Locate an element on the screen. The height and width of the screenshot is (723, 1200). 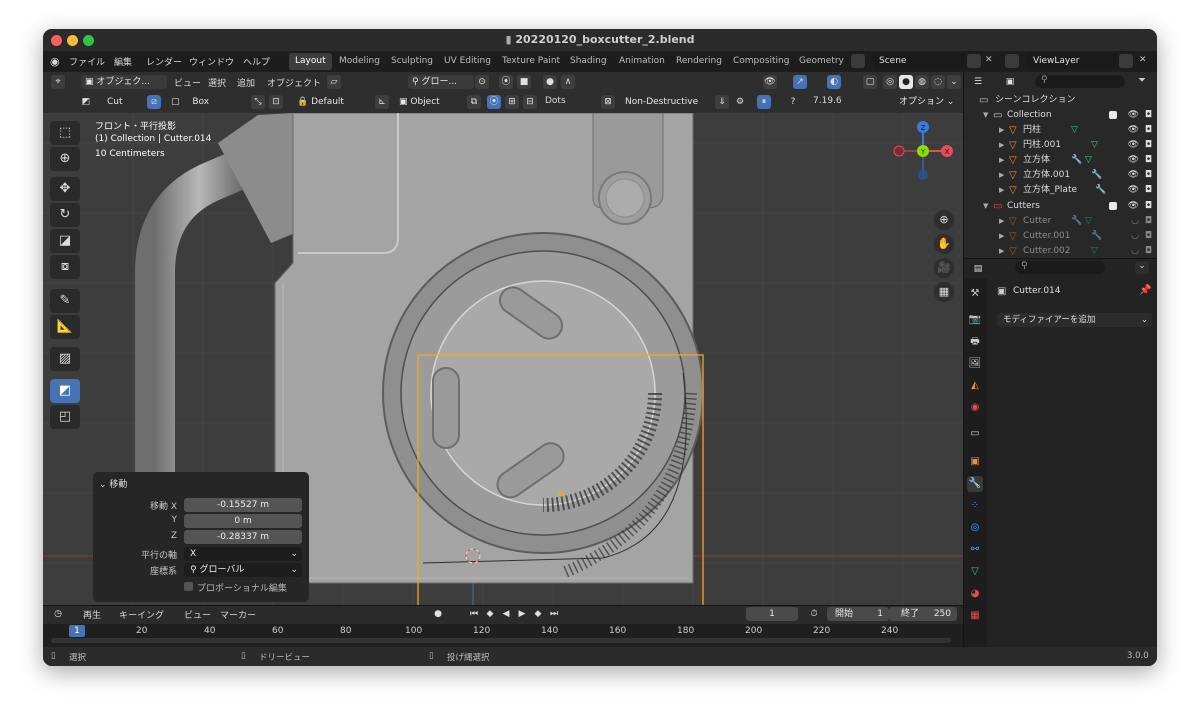
orientation-dropdown: ⚲ グローバル ⌄ is located at coordinates (243, 570).